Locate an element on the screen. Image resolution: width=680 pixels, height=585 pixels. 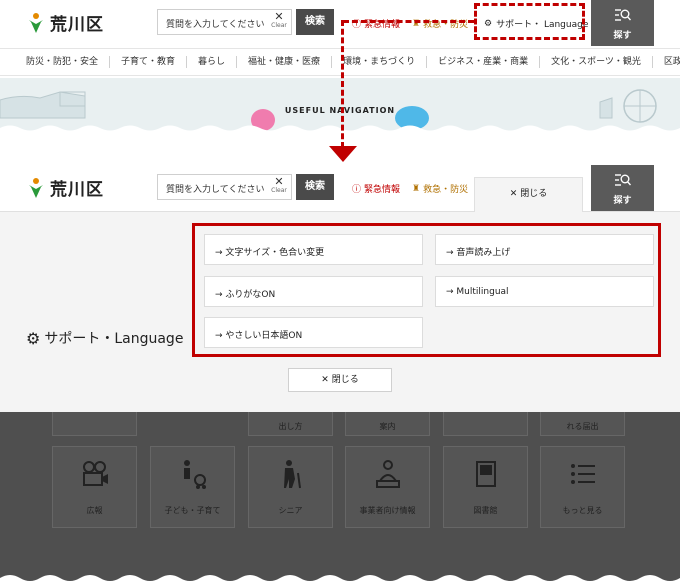
list-icon is located at coordinates (582, 474).